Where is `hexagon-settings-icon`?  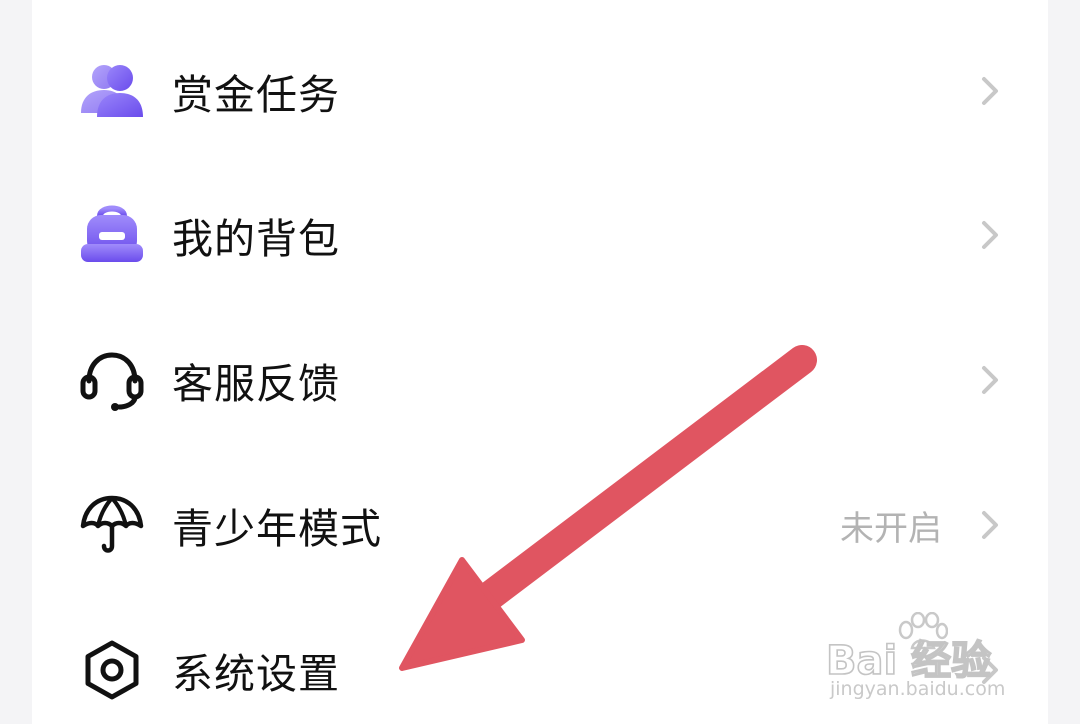
hexagon-settings-icon is located at coordinates (112, 670).